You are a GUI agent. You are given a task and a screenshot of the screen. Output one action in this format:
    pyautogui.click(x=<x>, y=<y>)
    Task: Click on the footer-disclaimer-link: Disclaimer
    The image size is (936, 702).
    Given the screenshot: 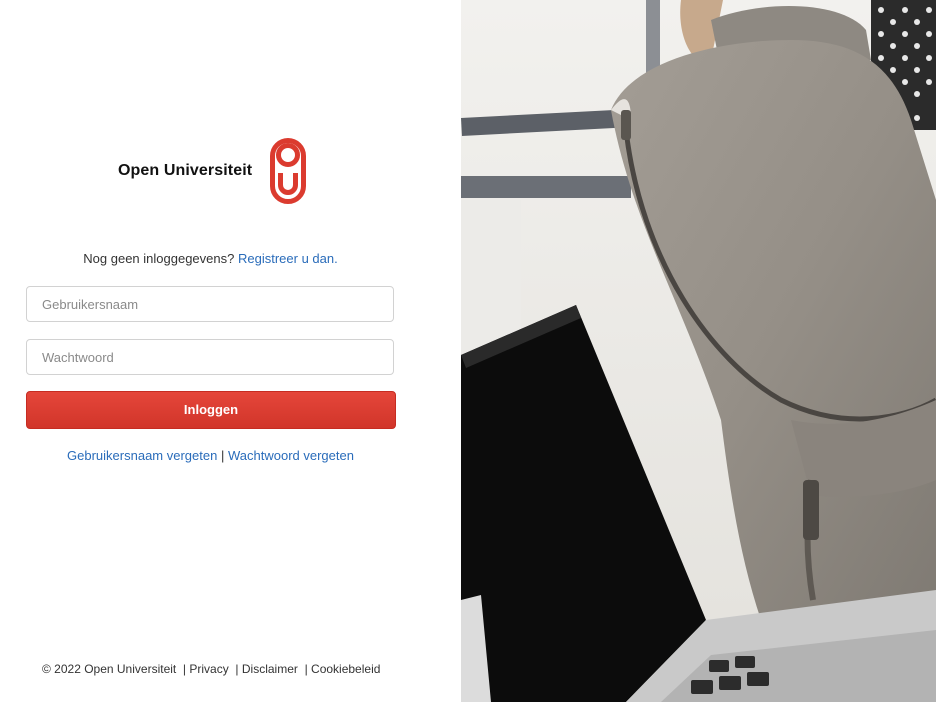 What is the action you would take?
    pyautogui.click(x=270, y=669)
    